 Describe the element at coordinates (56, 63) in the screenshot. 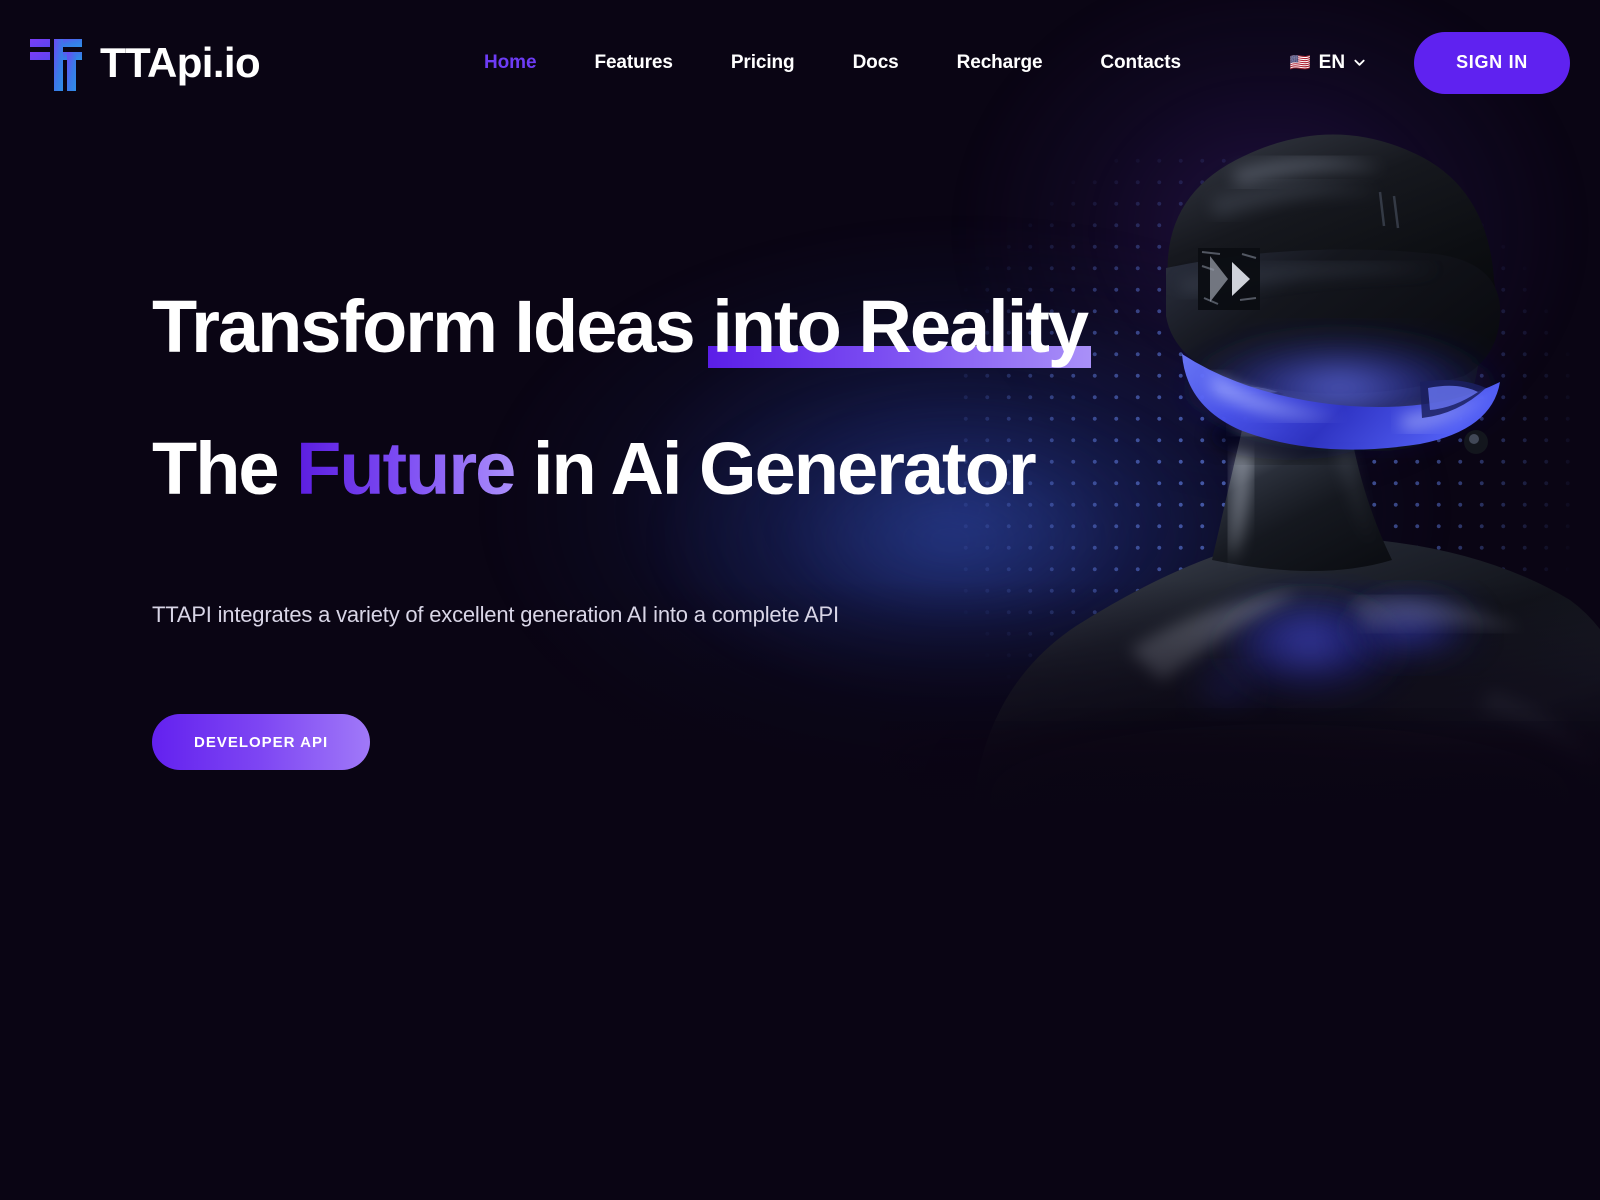

I see `ttapi-logo-icon` at that location.